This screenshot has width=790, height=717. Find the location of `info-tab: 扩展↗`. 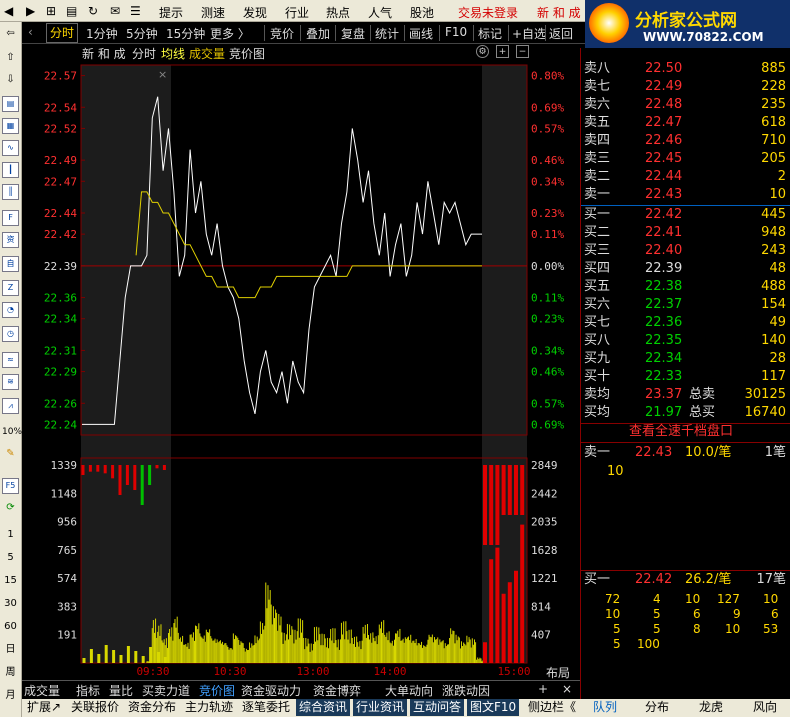

info-tab: 扩展↗ is located at coordinates (44, 707).